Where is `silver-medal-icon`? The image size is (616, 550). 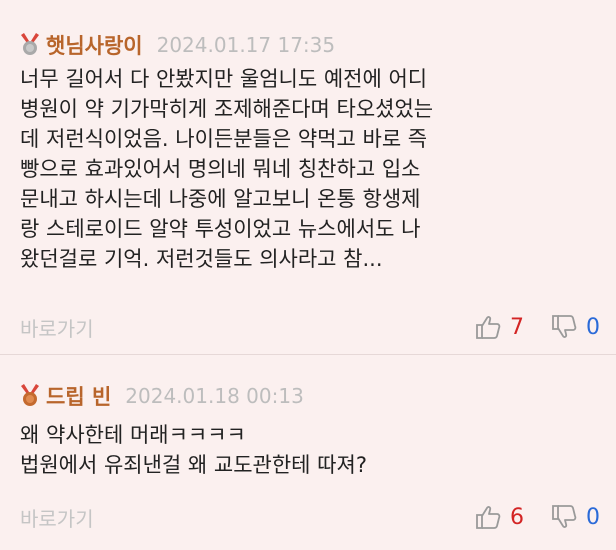
silver-medal-icon is located at coordinates (30, 44).